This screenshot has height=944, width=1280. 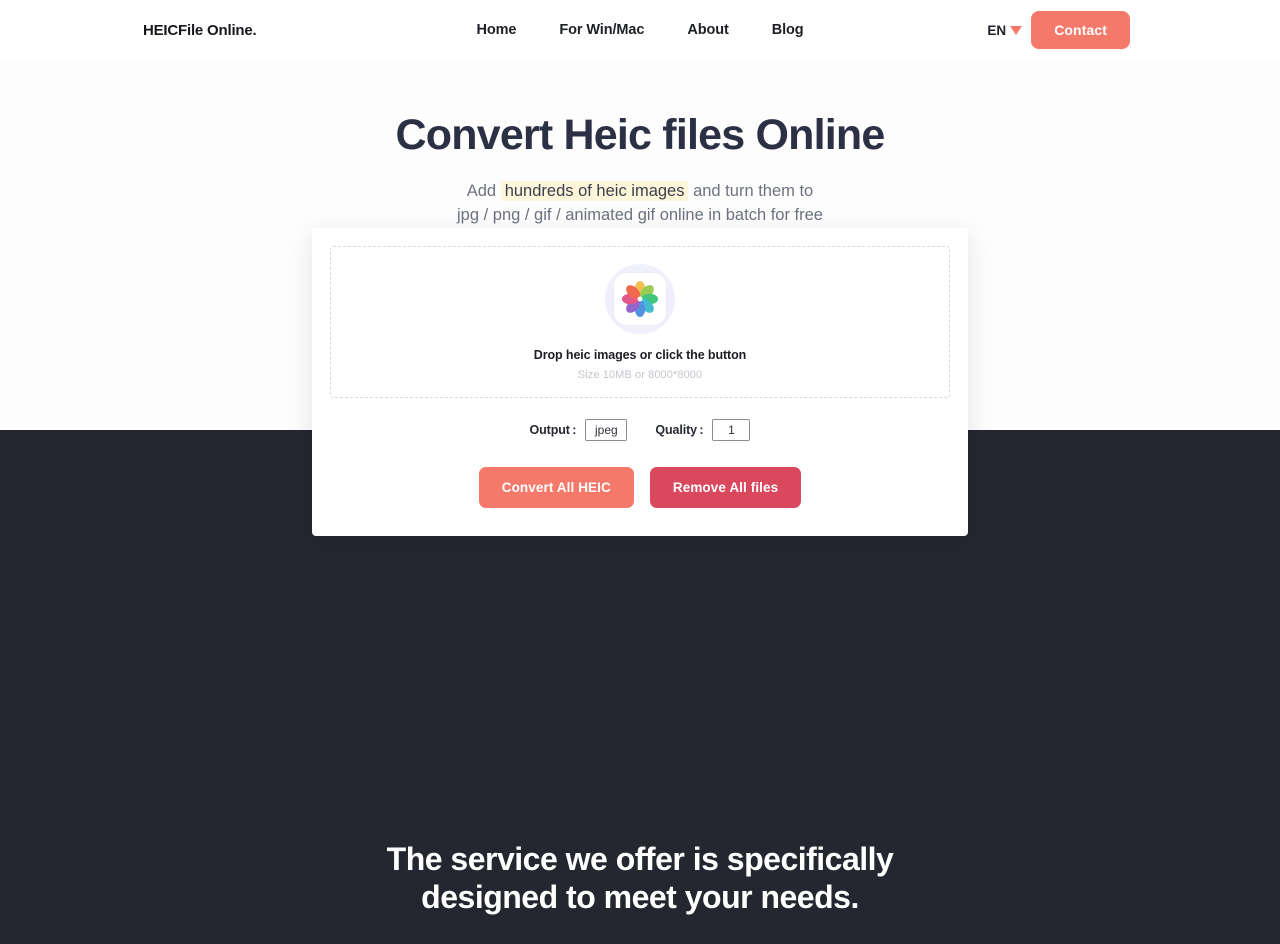 I want to click on converter-actions: Convert All HEIC Remove All files, so click(x=640, y=488).